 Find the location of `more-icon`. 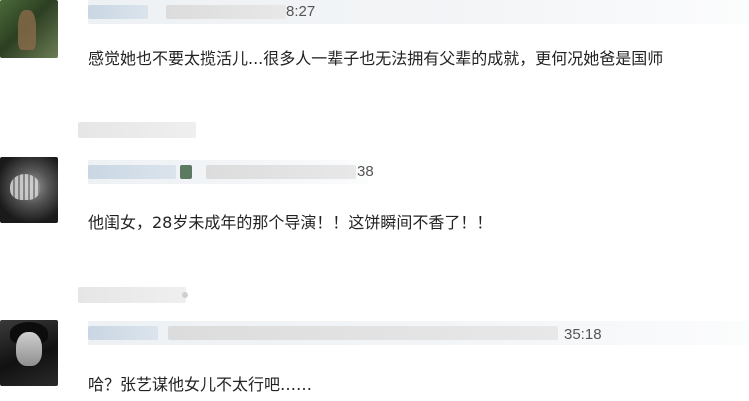

more-icon is located at coordinates (185, 295).